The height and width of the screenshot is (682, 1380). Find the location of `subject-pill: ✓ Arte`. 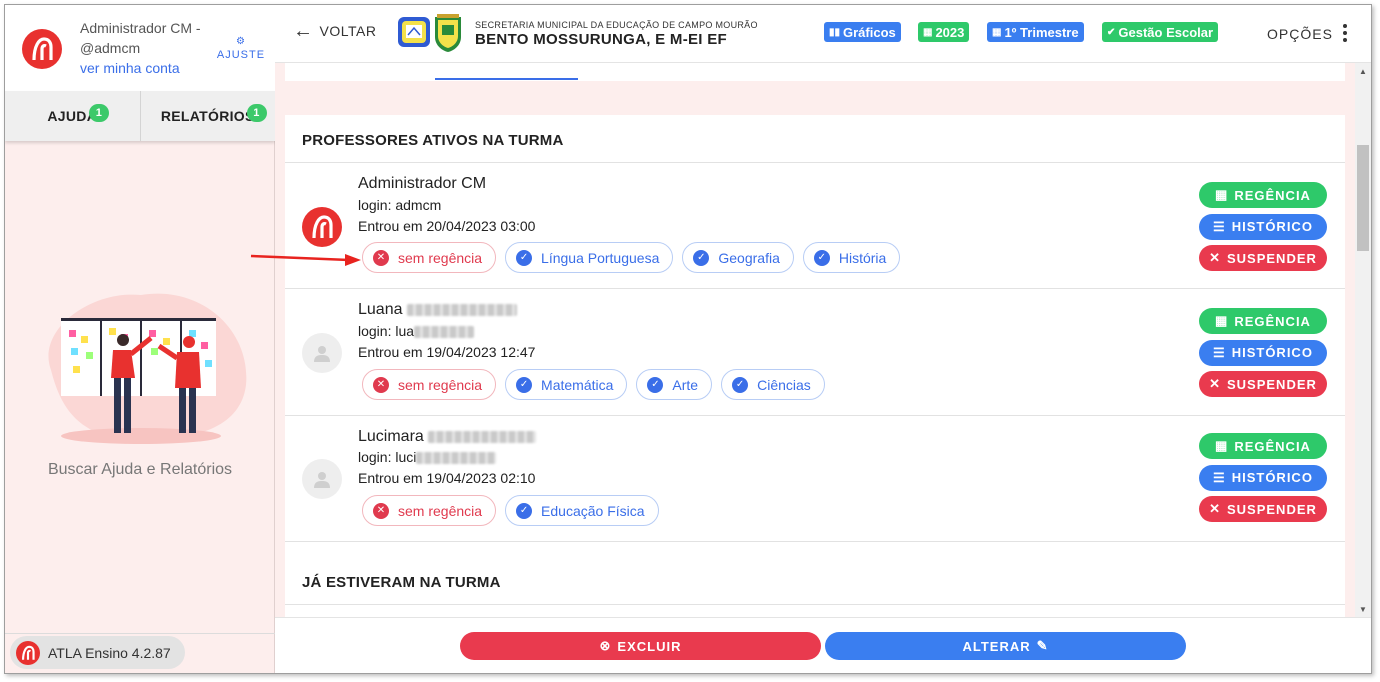

subject-pill: ✓ Arte is located at coordinates (674, 384).